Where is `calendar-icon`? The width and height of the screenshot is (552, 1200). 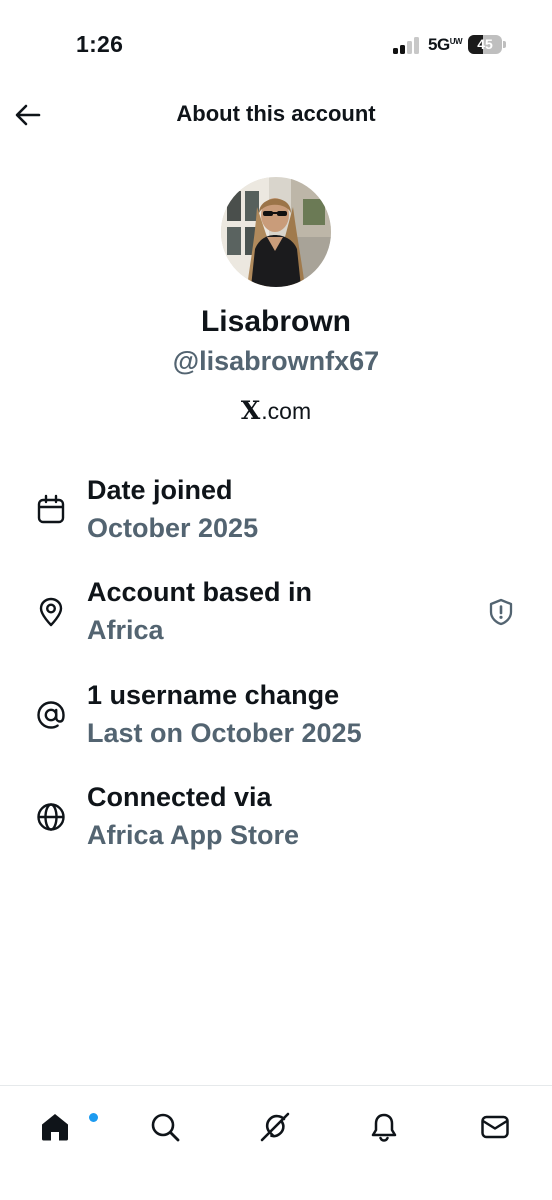
calendar-icon is located at coordinates (51, 509).